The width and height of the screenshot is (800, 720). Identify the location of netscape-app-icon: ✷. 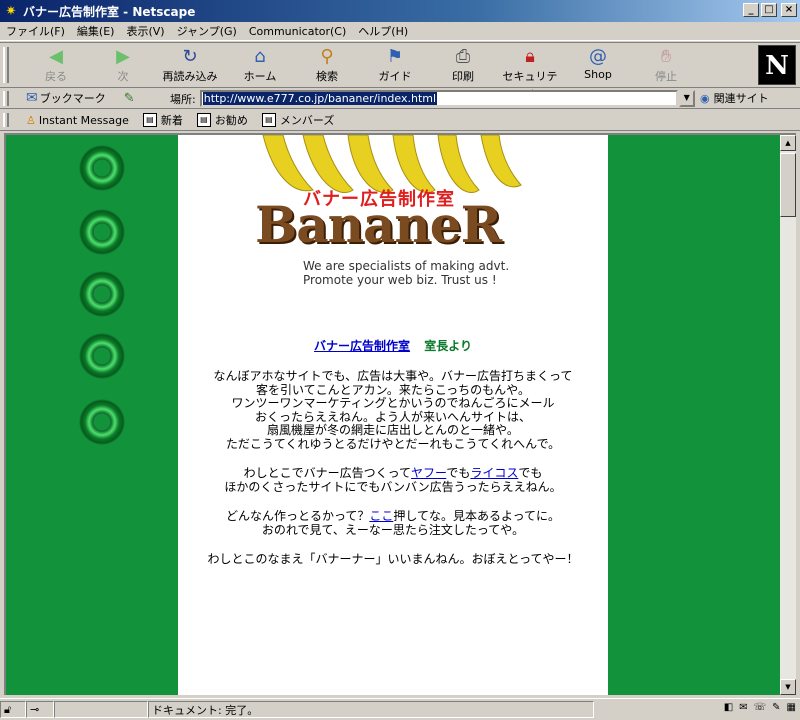
(11, 11).